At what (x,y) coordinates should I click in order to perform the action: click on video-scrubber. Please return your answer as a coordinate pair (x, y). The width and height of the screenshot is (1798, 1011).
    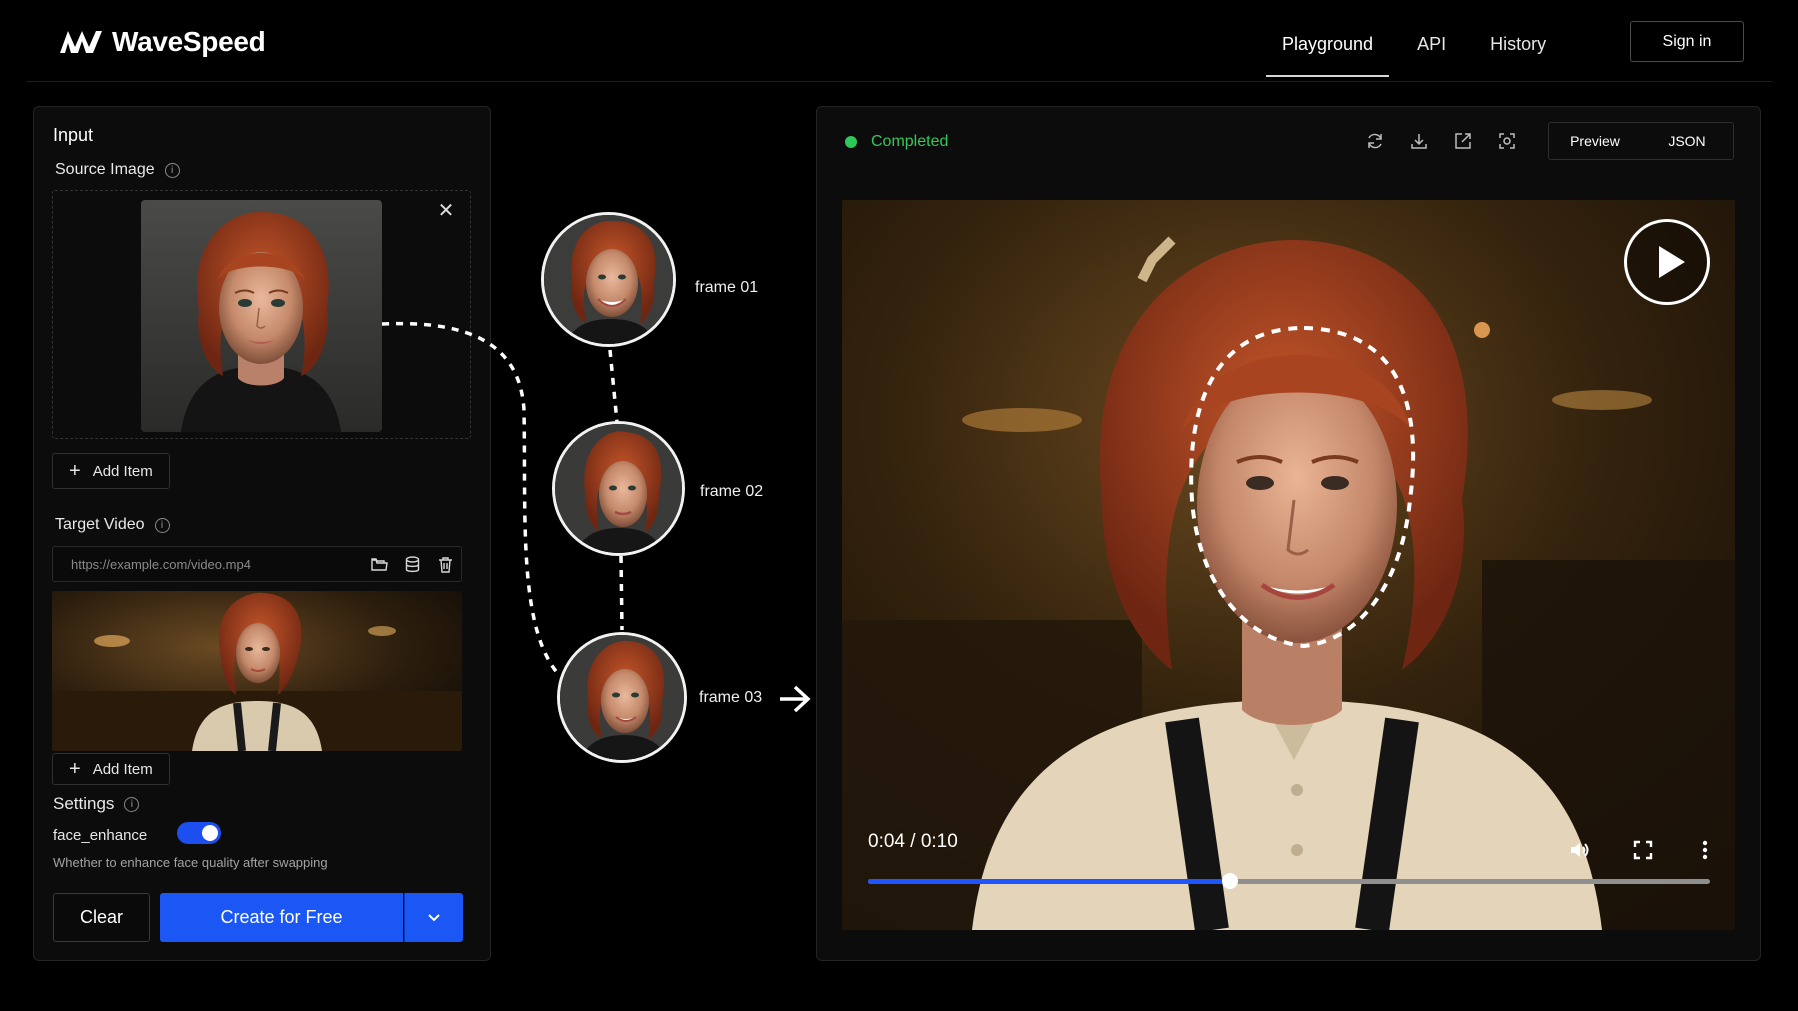
    Looking at the image, I should click on (1230, 881).